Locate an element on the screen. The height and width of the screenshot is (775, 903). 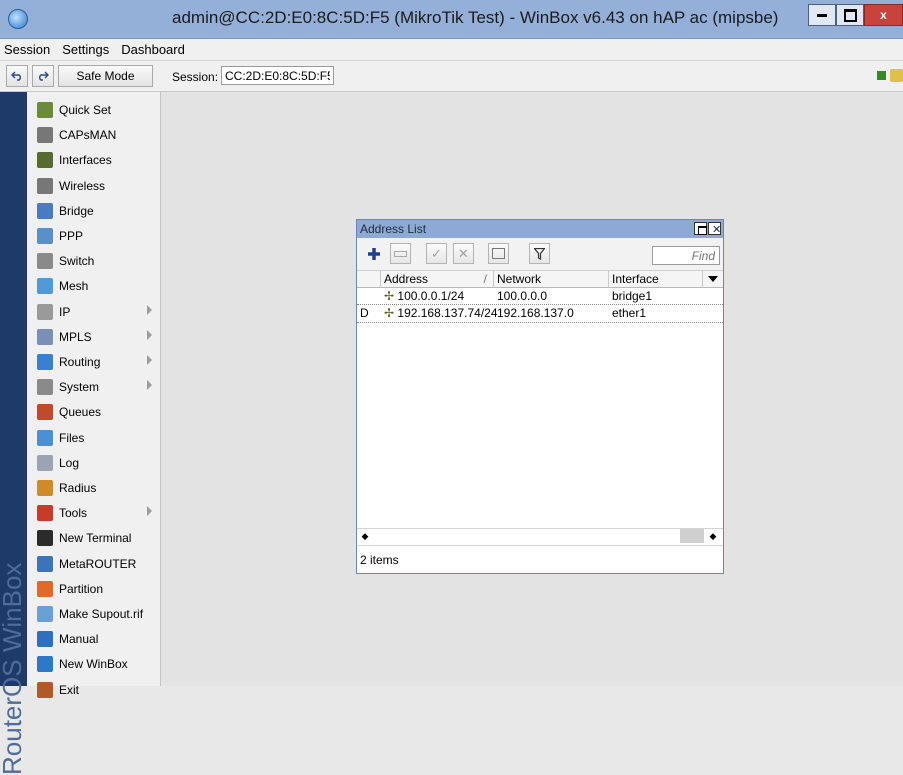
safe-mode-button: Safe Mode is located at coordinates (105, 76).